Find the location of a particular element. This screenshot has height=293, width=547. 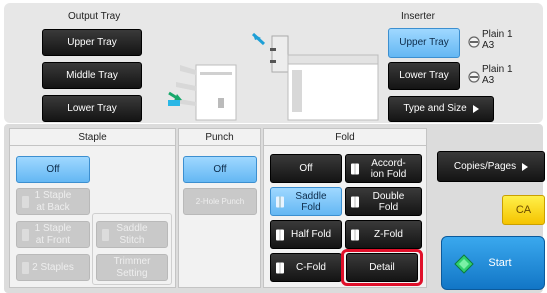

saddle-fold-button: Saddle Fold is located at coordinates (306, 201).